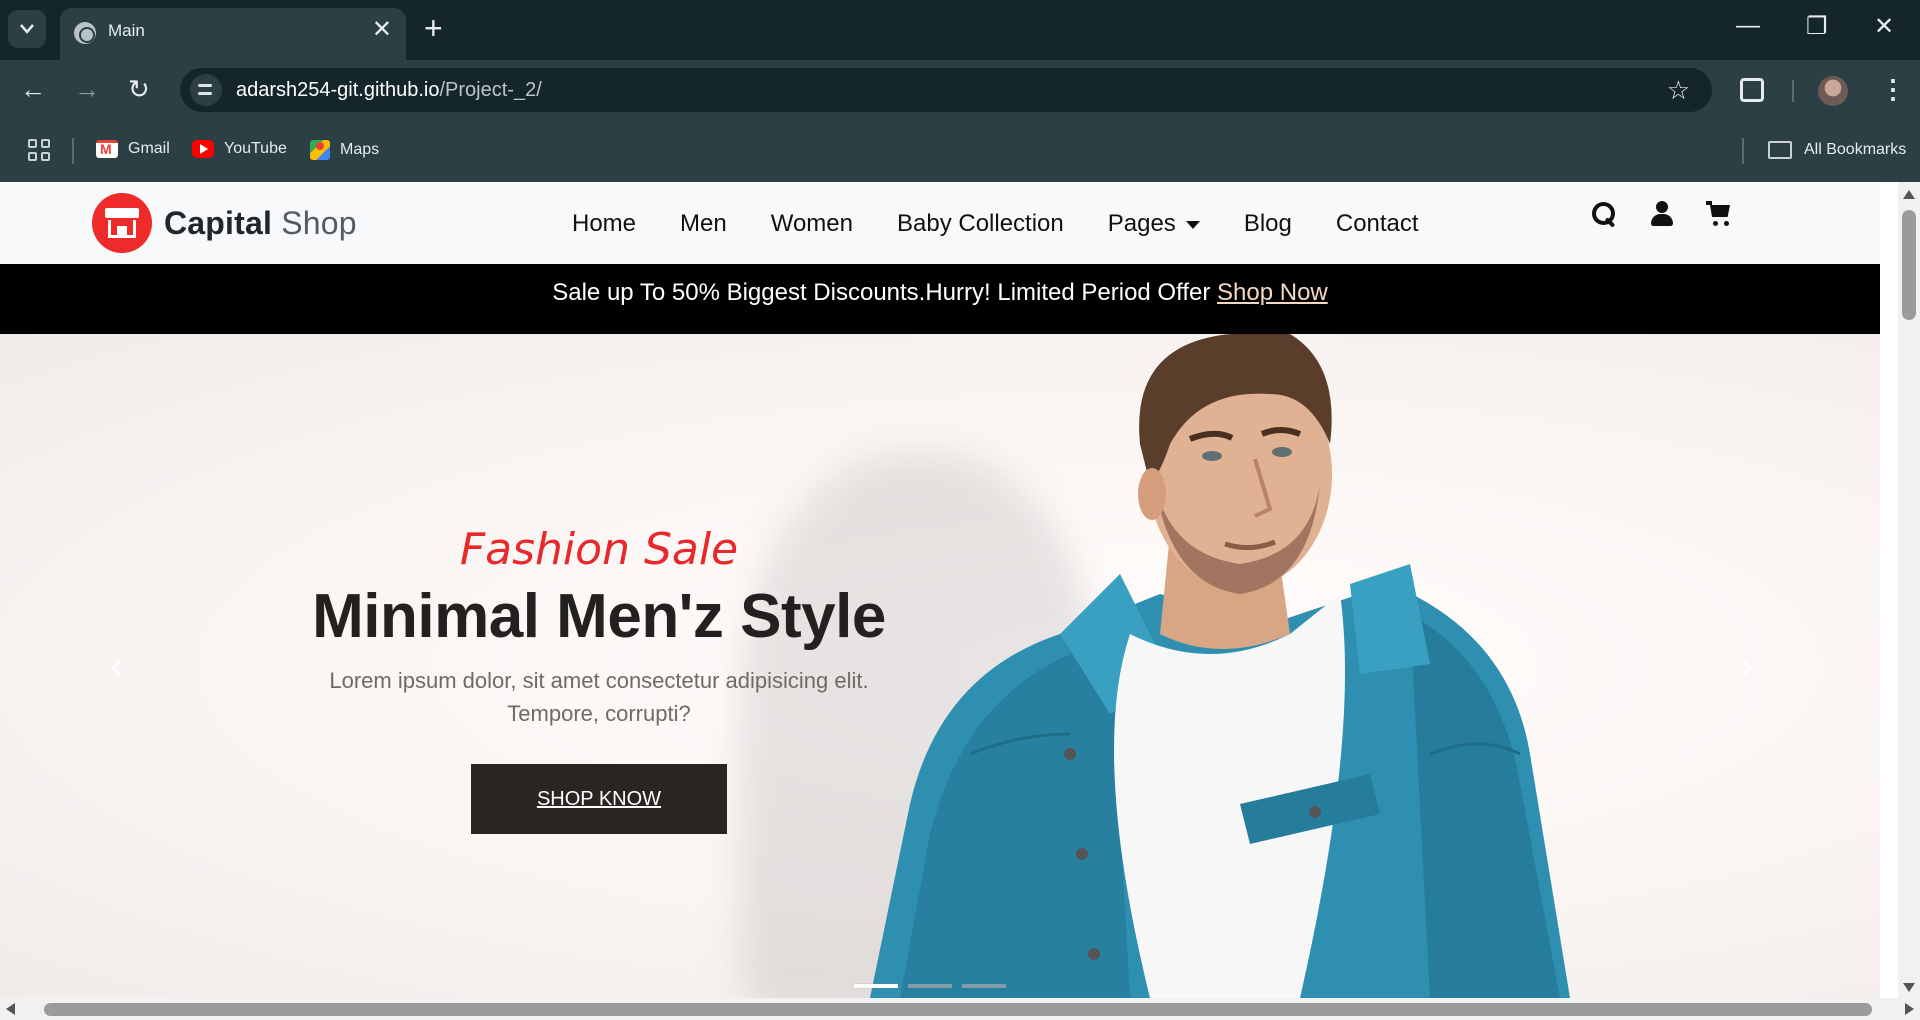 The width and height of the screenshot is (1920, 1020). I want to click on bookmarks-bar: Gmail YouTube Maps All Bookmarks, so click(960, 151).